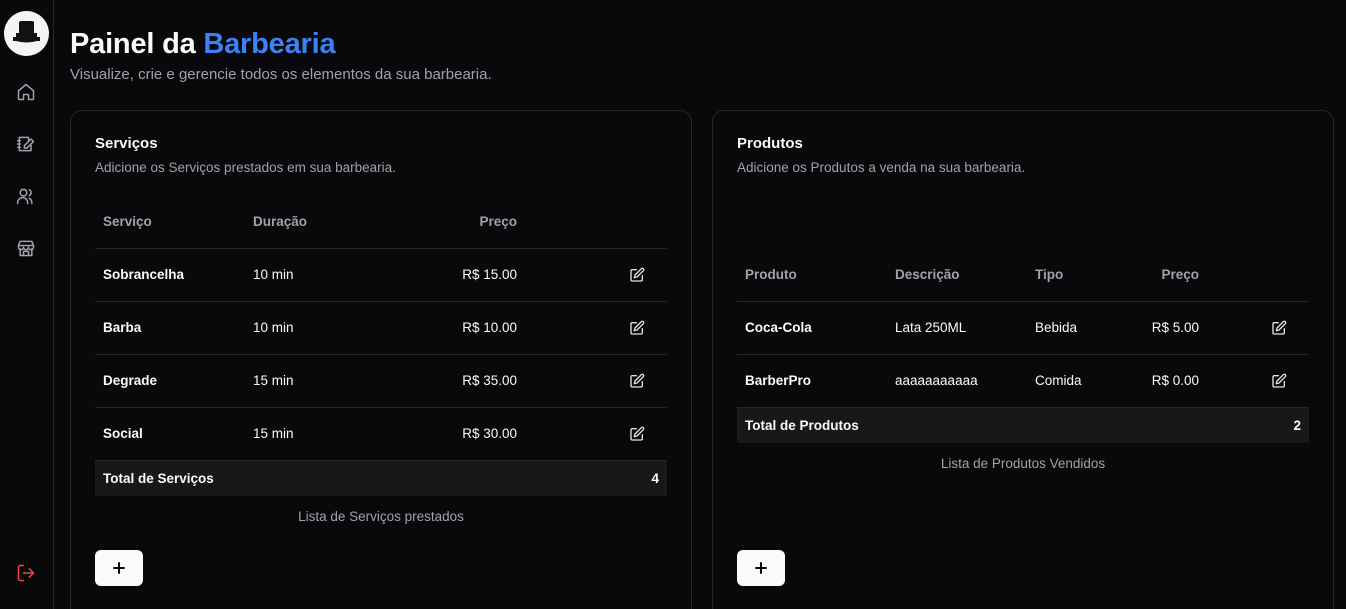 This screenshot has height=609, width=1346. What do you see at coordinates (460, 328) in the screenshot?
I see `service-price: R$ 10.00` at bounding box center [460, 328].